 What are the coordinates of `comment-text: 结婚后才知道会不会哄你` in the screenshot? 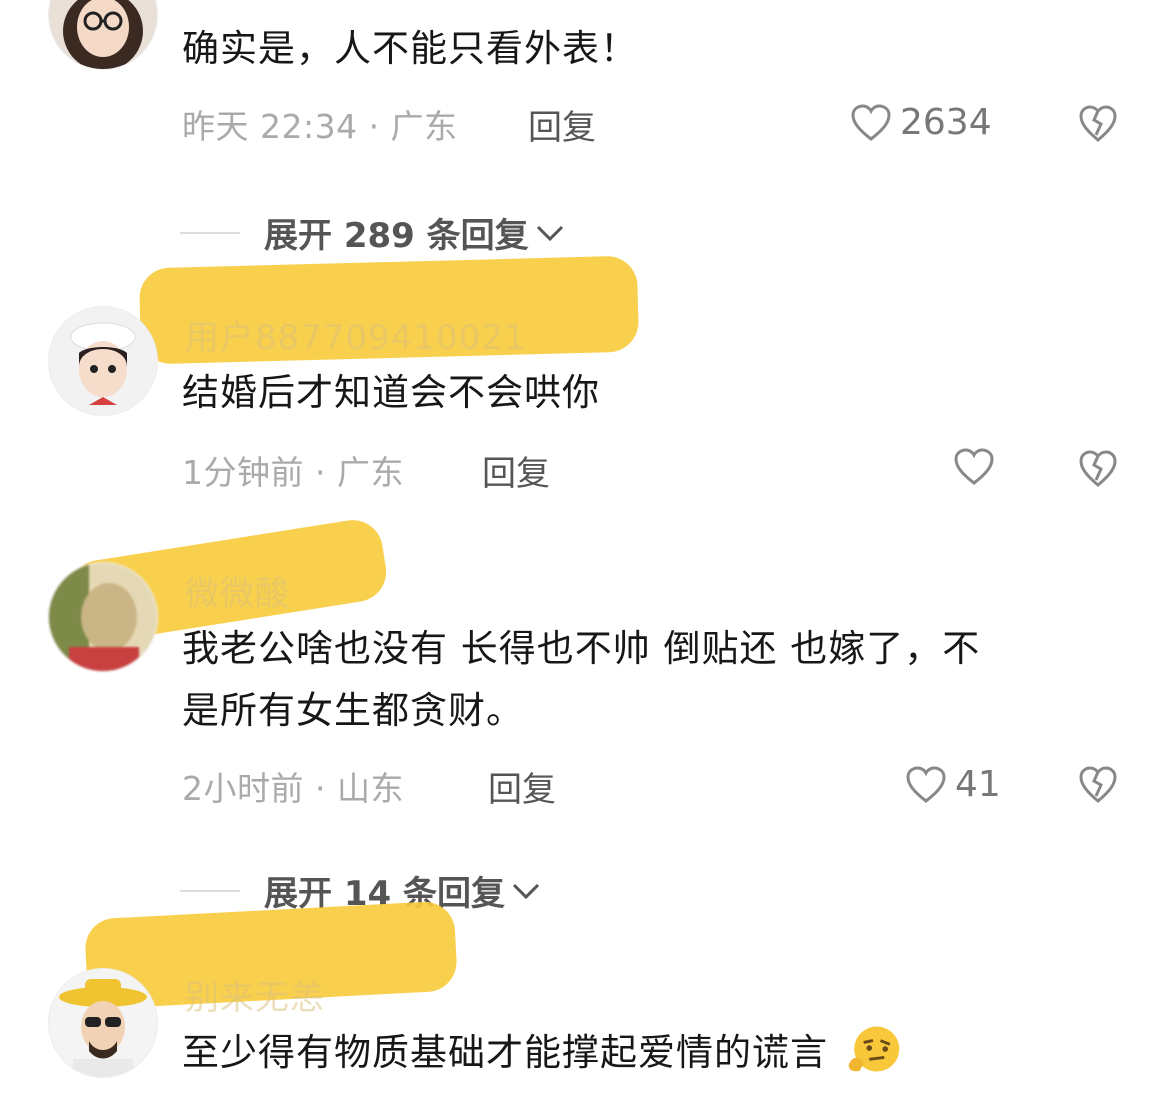 It's located at (391, 392).